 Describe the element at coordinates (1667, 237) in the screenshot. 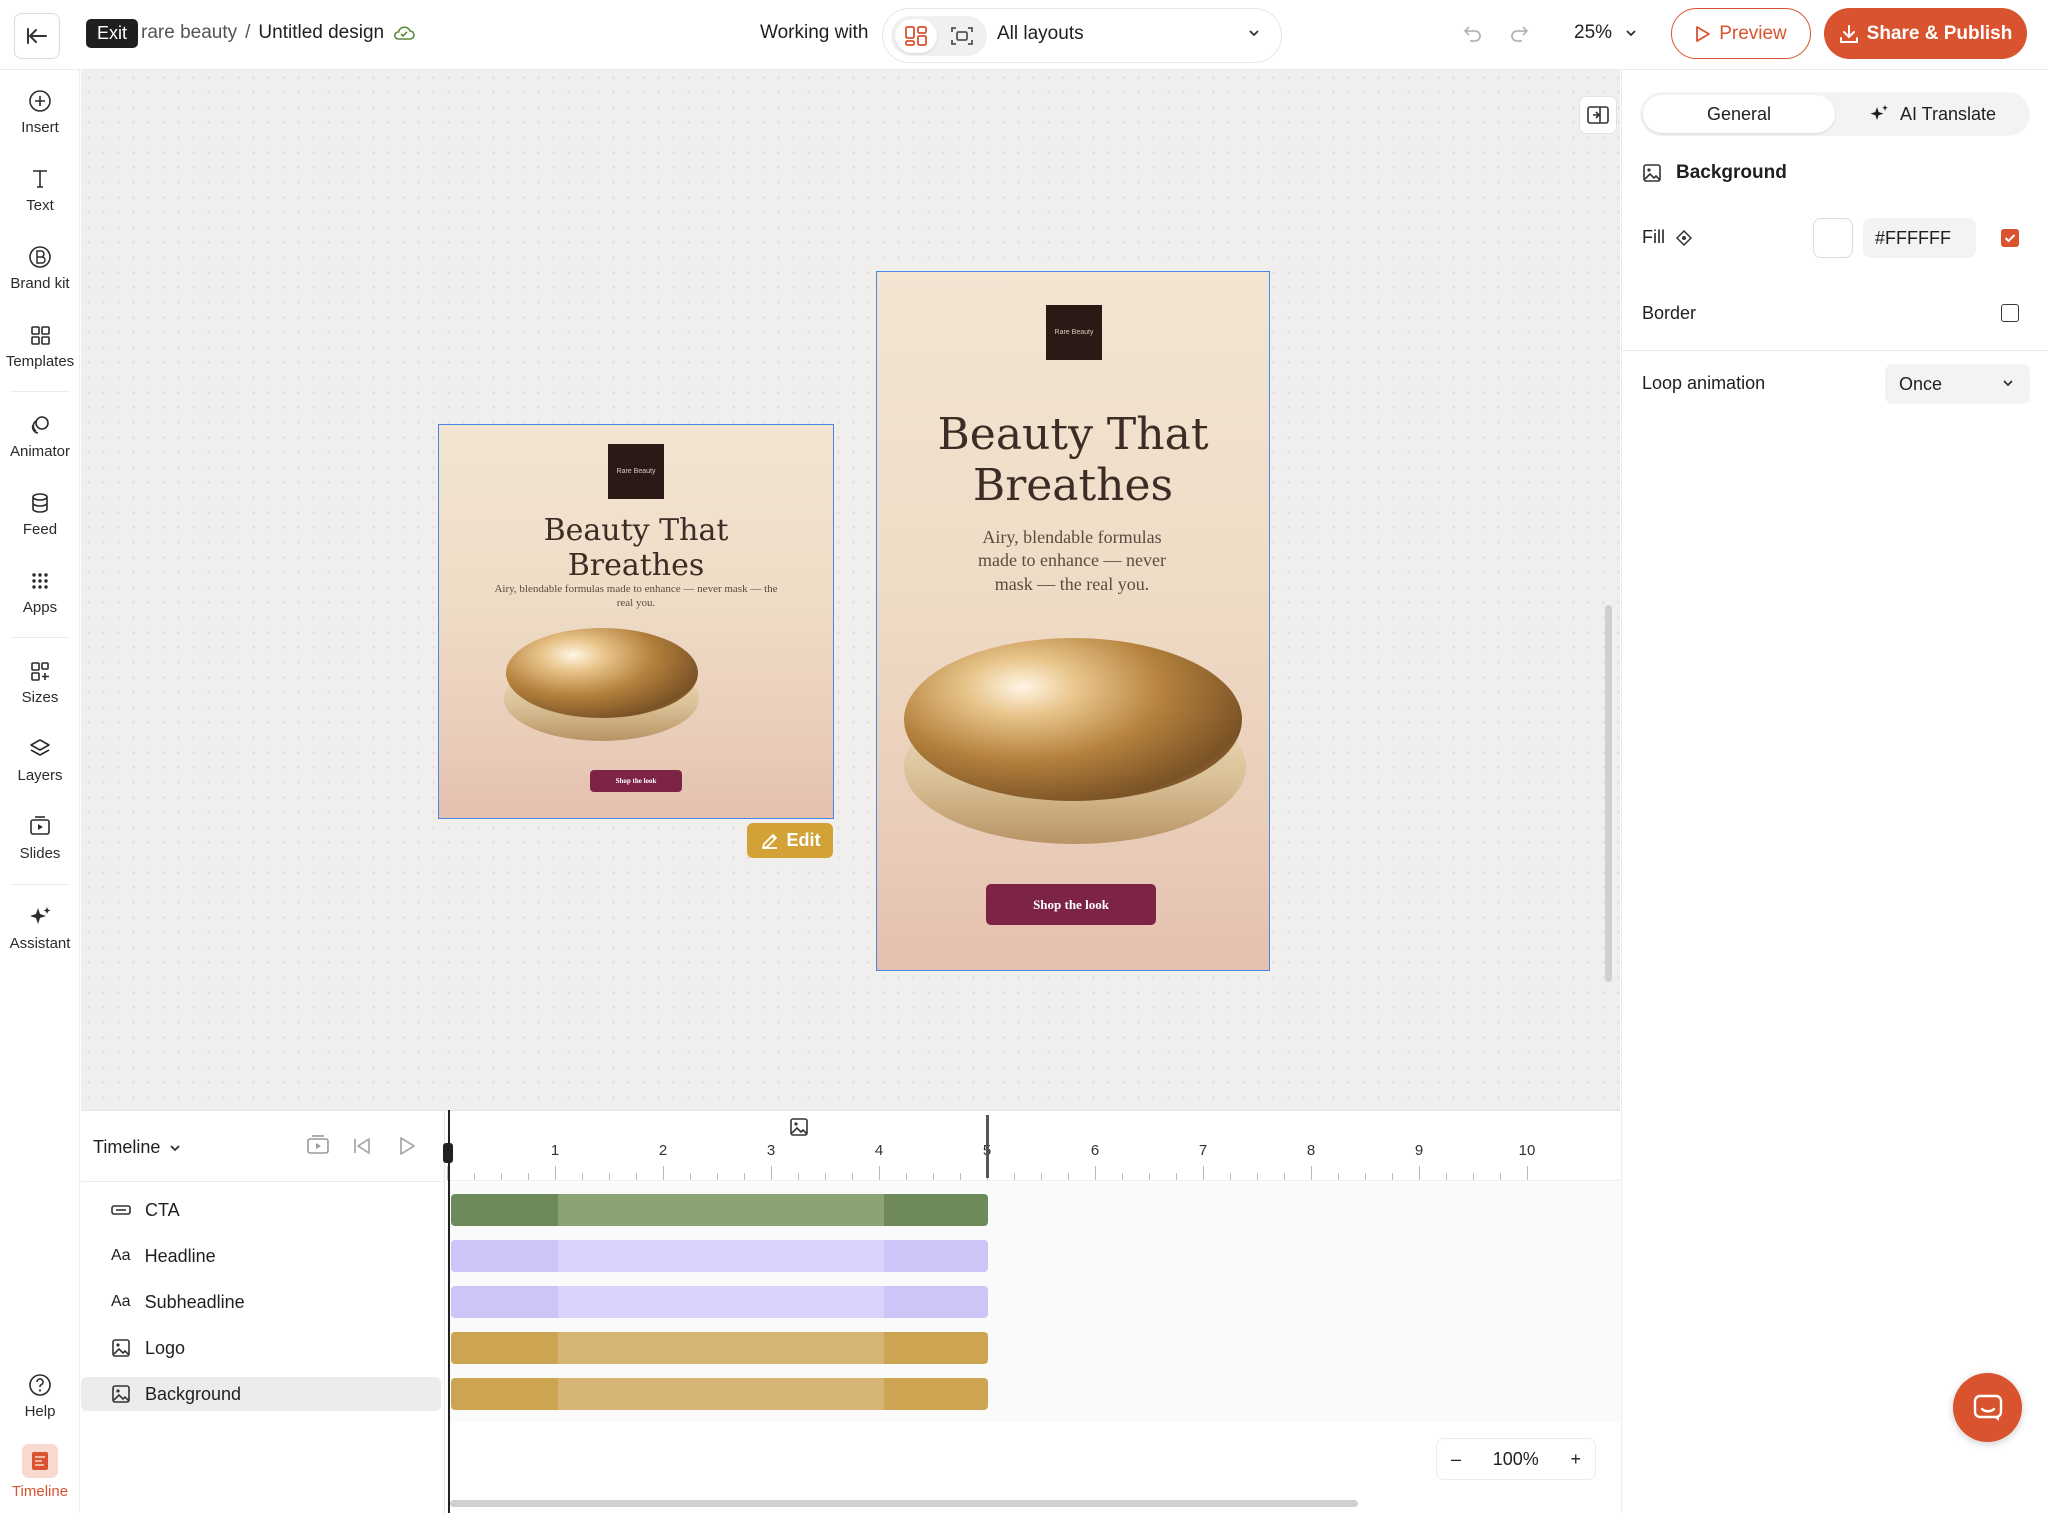

I see `fill-label: Fill` at that location.